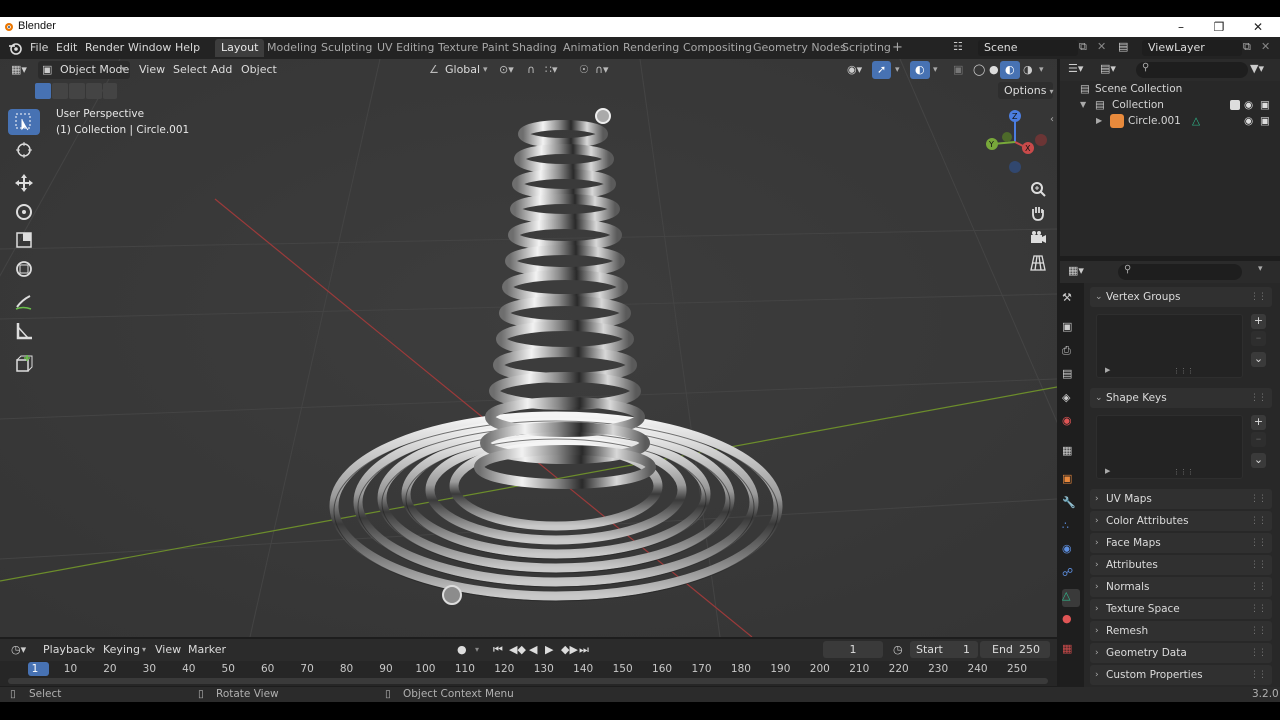 The image size is (1280, 720). Describe the element at coordinates (531, 70) in the screenshot. I see `snap-icon: ∩` at that location.